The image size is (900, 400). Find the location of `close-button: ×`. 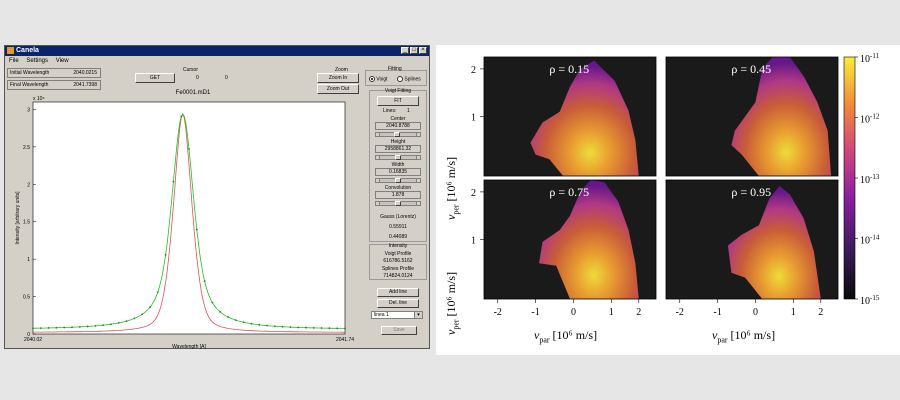

close-button: × is located at coordinates (423, 50).